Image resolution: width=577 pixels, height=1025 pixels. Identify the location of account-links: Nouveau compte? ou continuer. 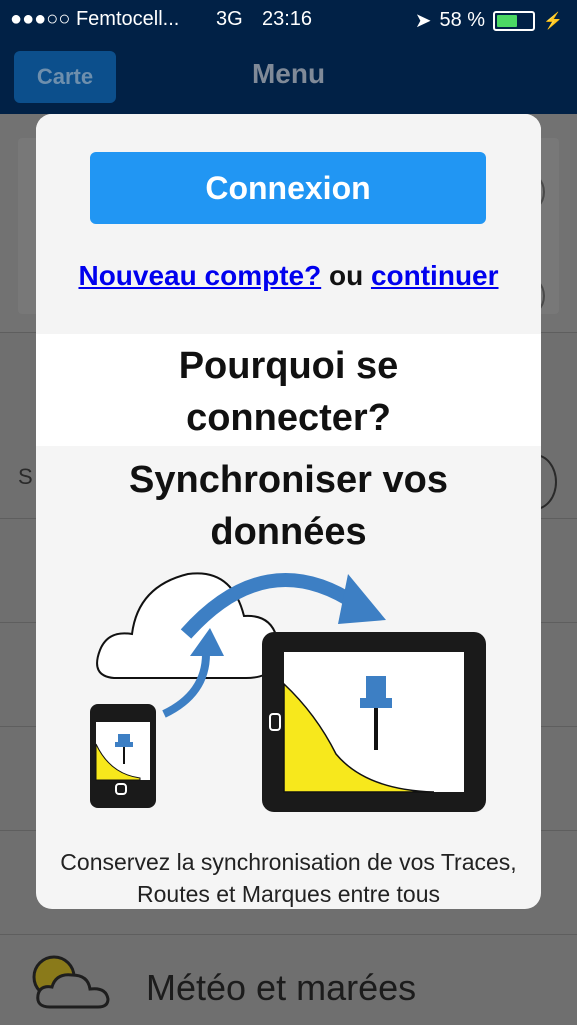
(288, 276).